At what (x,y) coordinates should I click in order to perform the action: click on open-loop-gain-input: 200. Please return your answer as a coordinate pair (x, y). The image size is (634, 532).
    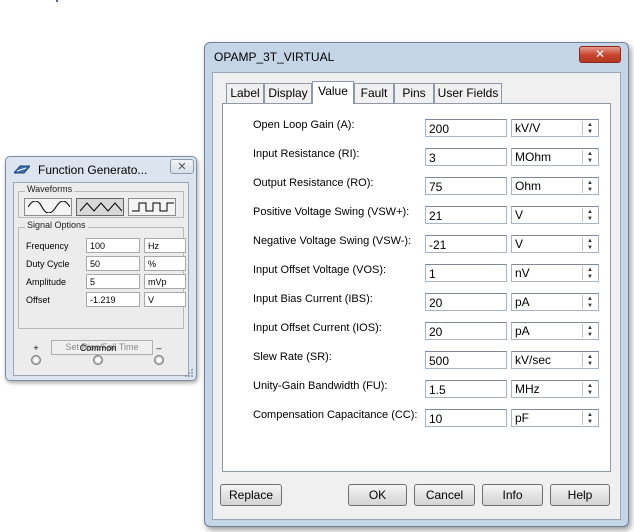
    Looking at the image, I should click on (466, 128).